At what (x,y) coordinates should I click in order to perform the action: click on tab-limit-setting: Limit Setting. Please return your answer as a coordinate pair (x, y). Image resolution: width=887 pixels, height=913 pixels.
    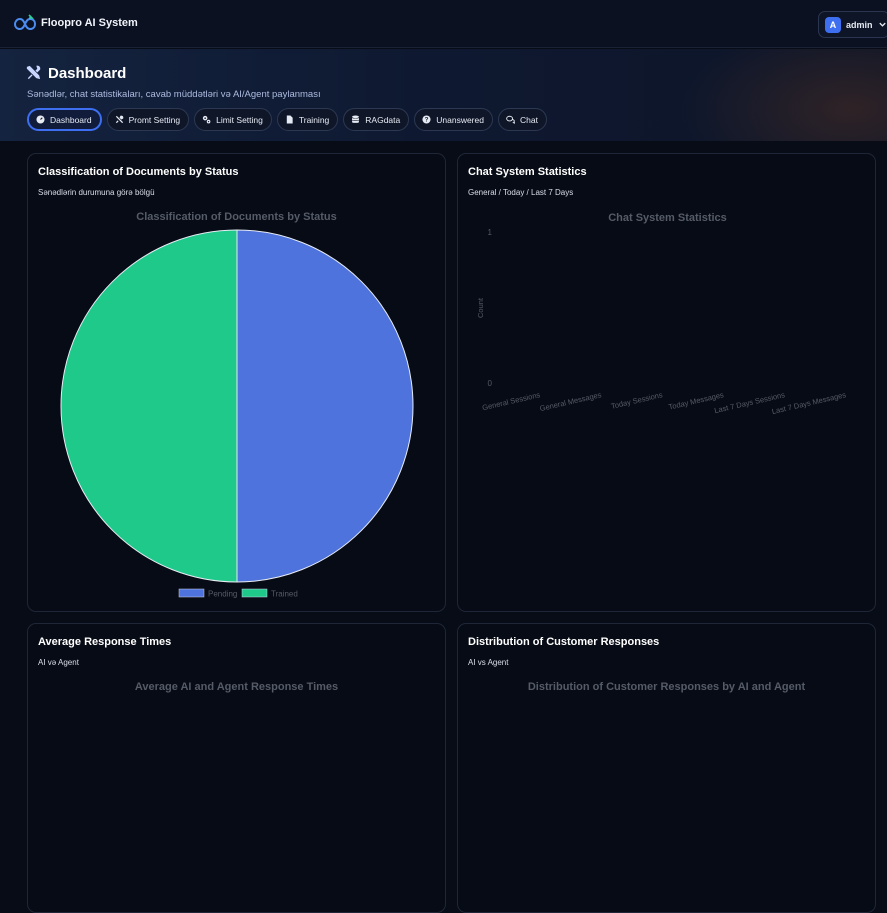
    Looking at the image, I should click on (233, 119).